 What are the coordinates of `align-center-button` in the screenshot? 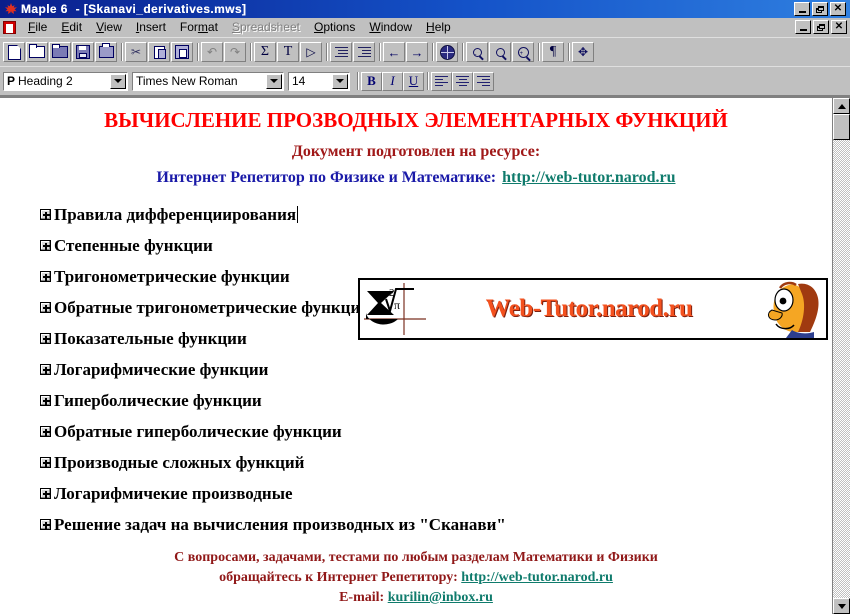 It's located at (462, 81).